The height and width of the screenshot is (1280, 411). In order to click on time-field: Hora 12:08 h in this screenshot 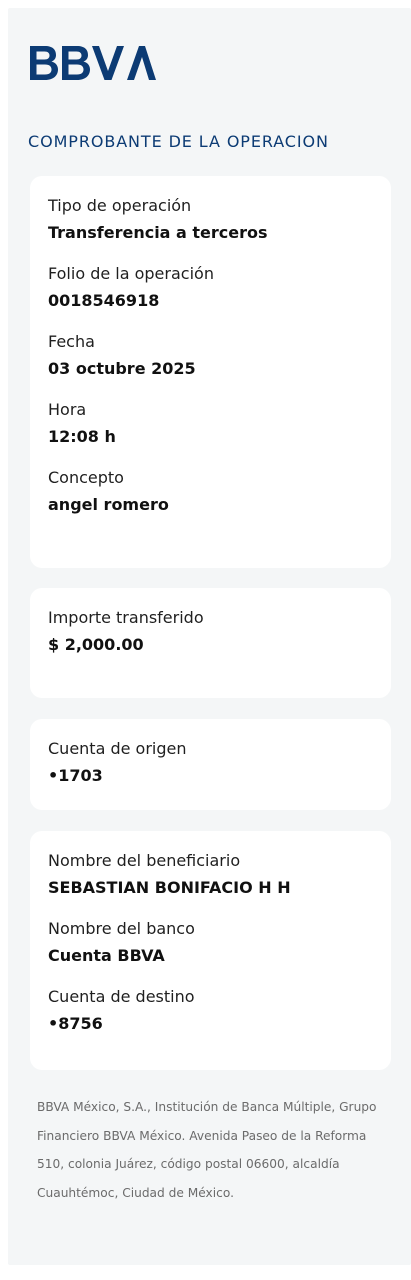, I will do `click(210, 423)`.